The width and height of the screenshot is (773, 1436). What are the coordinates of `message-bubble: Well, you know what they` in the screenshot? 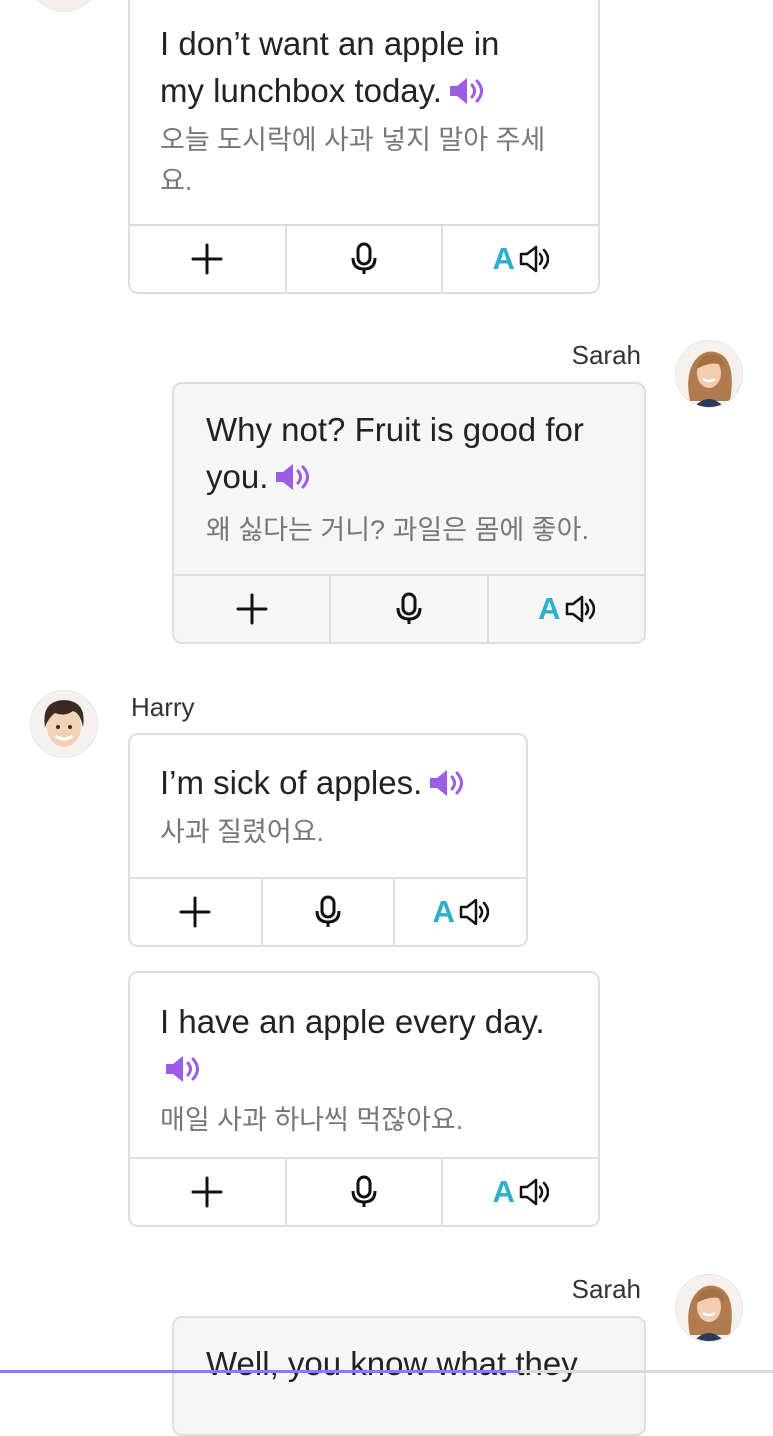 It's located at (409, 1376).